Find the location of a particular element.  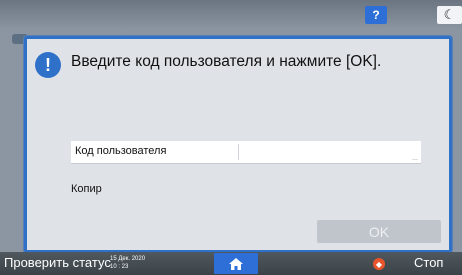

exclamation-icon: ! is located at coordinates (48, 65).